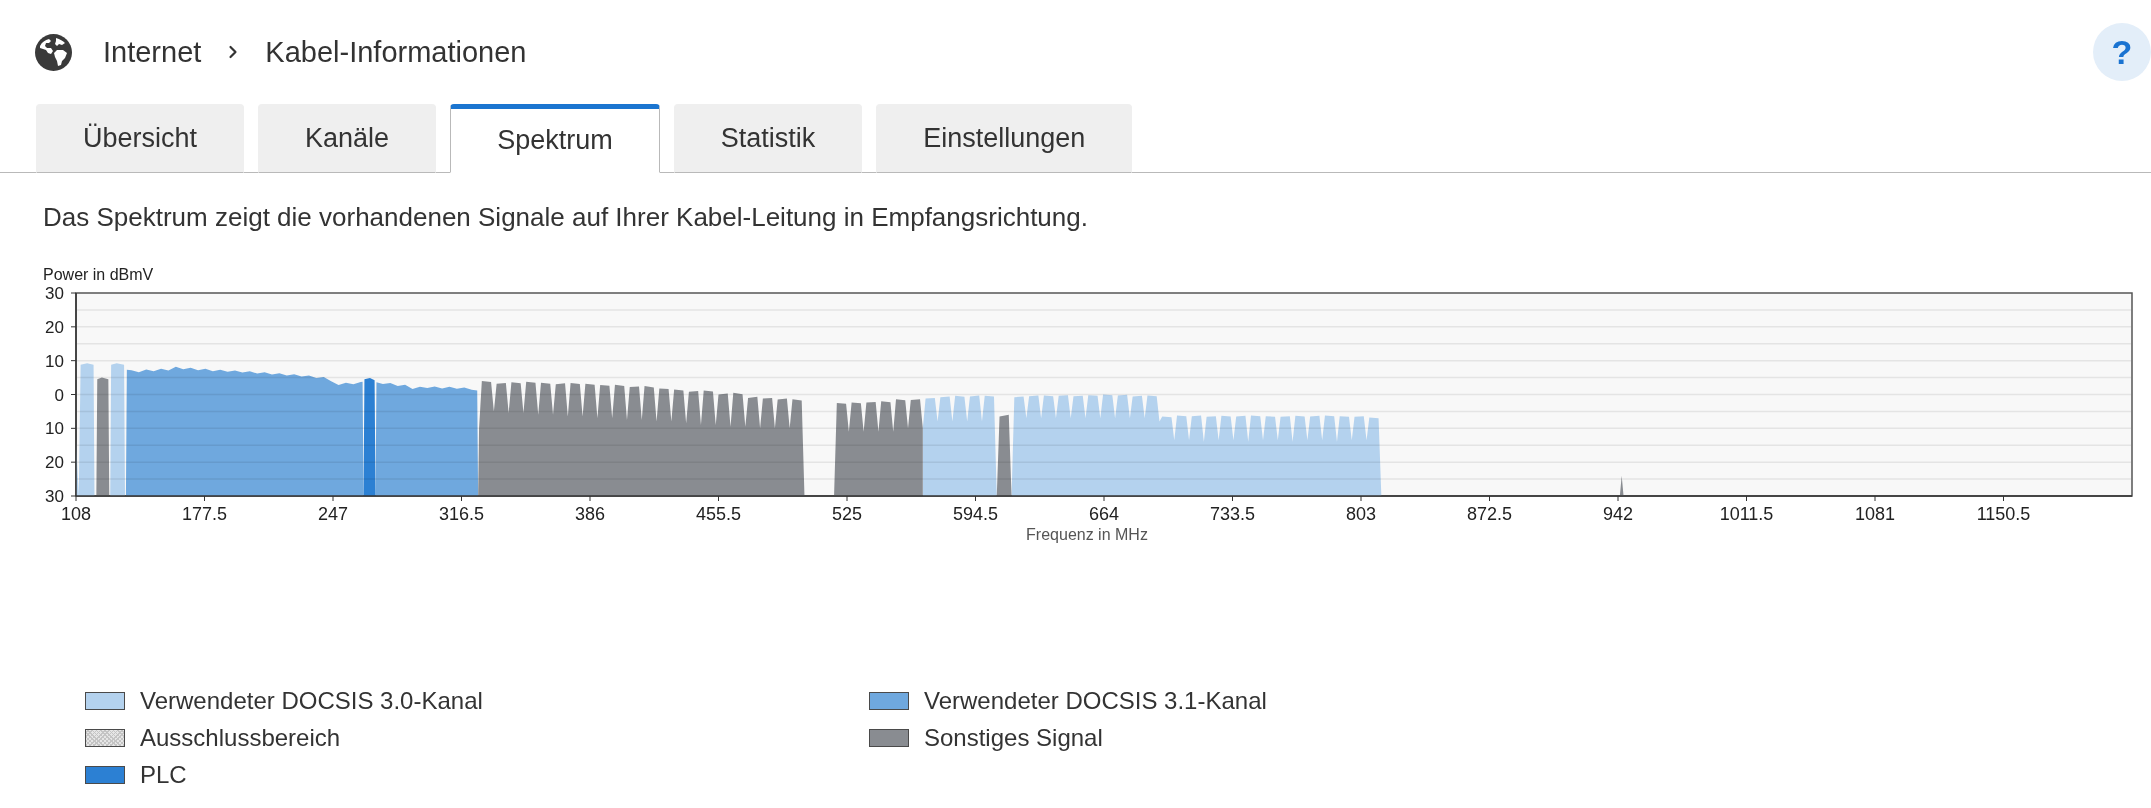 This screenshot has width=2151, height=808. What do you see at coordinates (76, 514) in the screenshot?
I see `x-tick-label: 108` at bounding box center [76, 514].